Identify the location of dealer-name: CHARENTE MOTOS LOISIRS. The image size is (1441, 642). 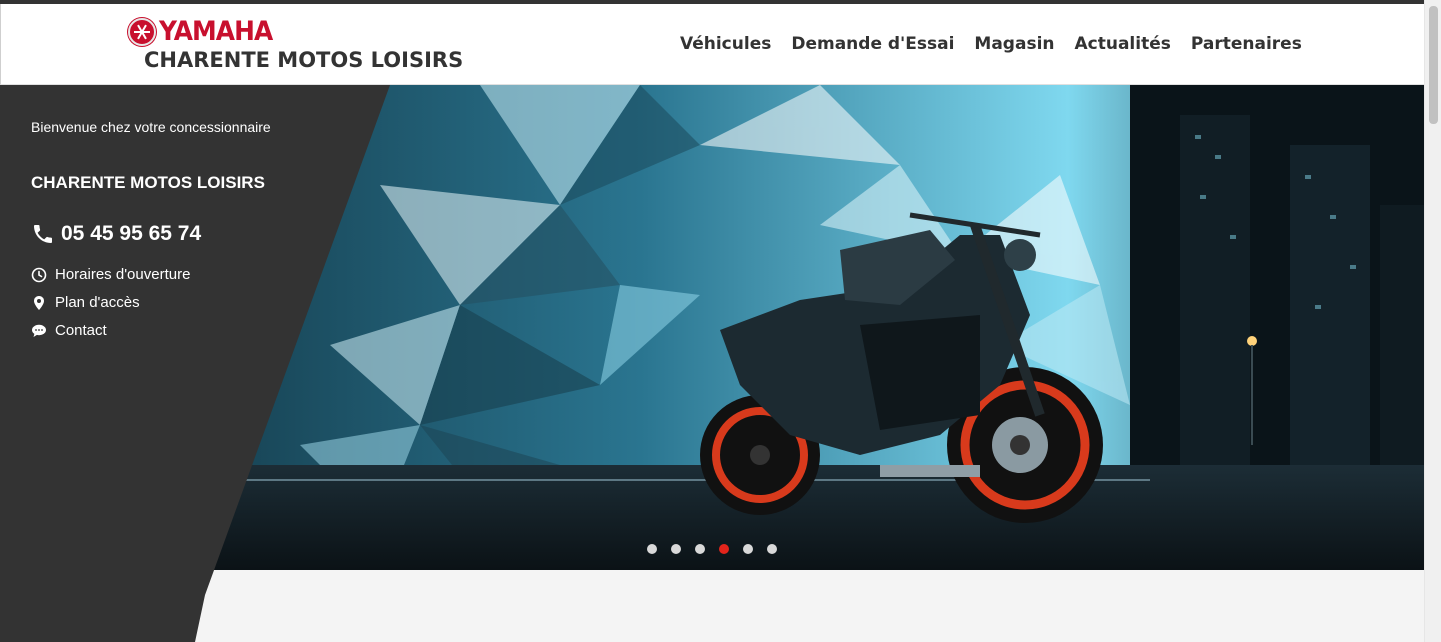
(304, 60).